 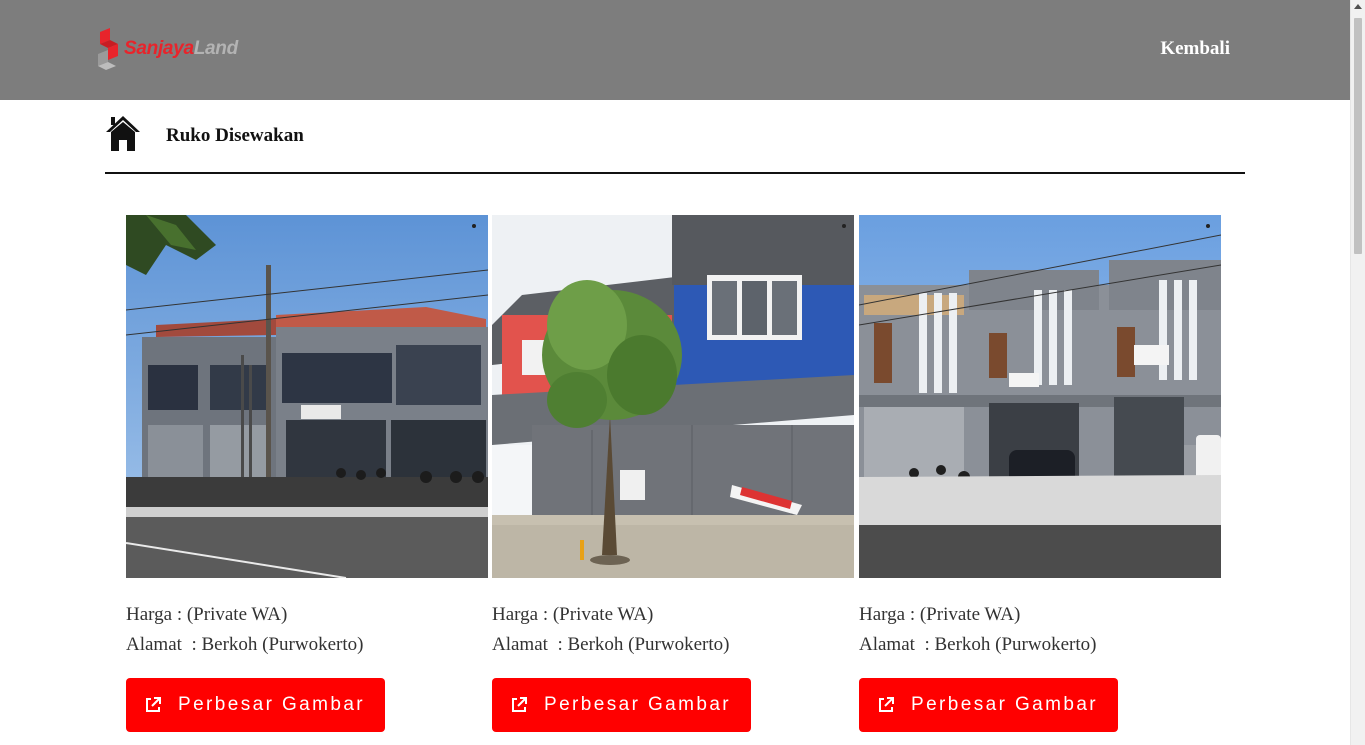 I want to click on brand-logo: SanjayaLand, so click(x=167, y=49).